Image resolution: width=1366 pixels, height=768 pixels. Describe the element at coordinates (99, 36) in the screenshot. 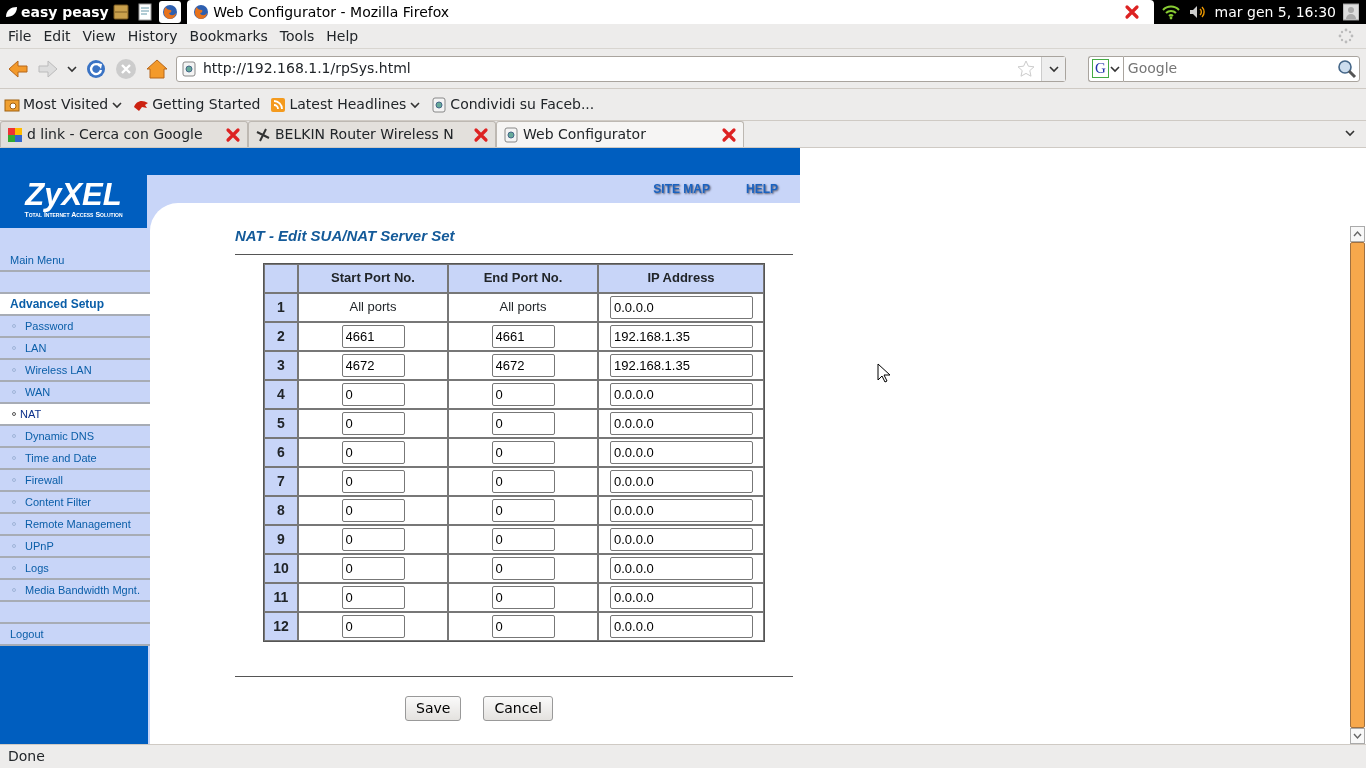

I see `menu-item: View` at that location.